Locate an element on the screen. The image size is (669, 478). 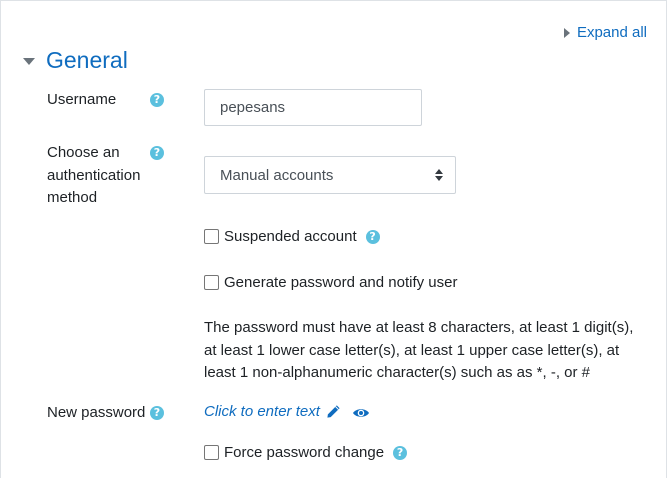
force-change-checkbox is located at coordinates (211, 452).